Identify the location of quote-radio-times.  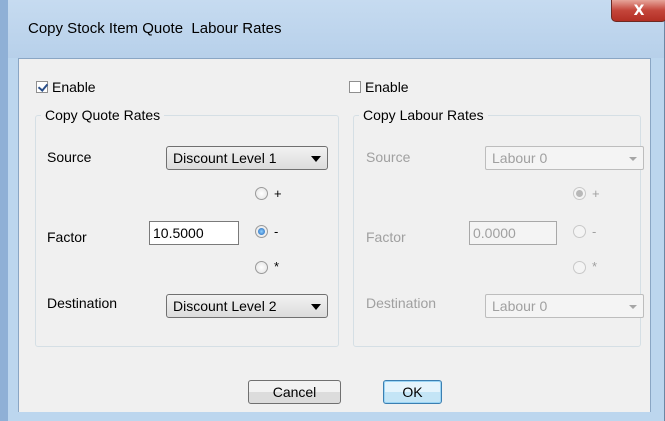
(261, 267).